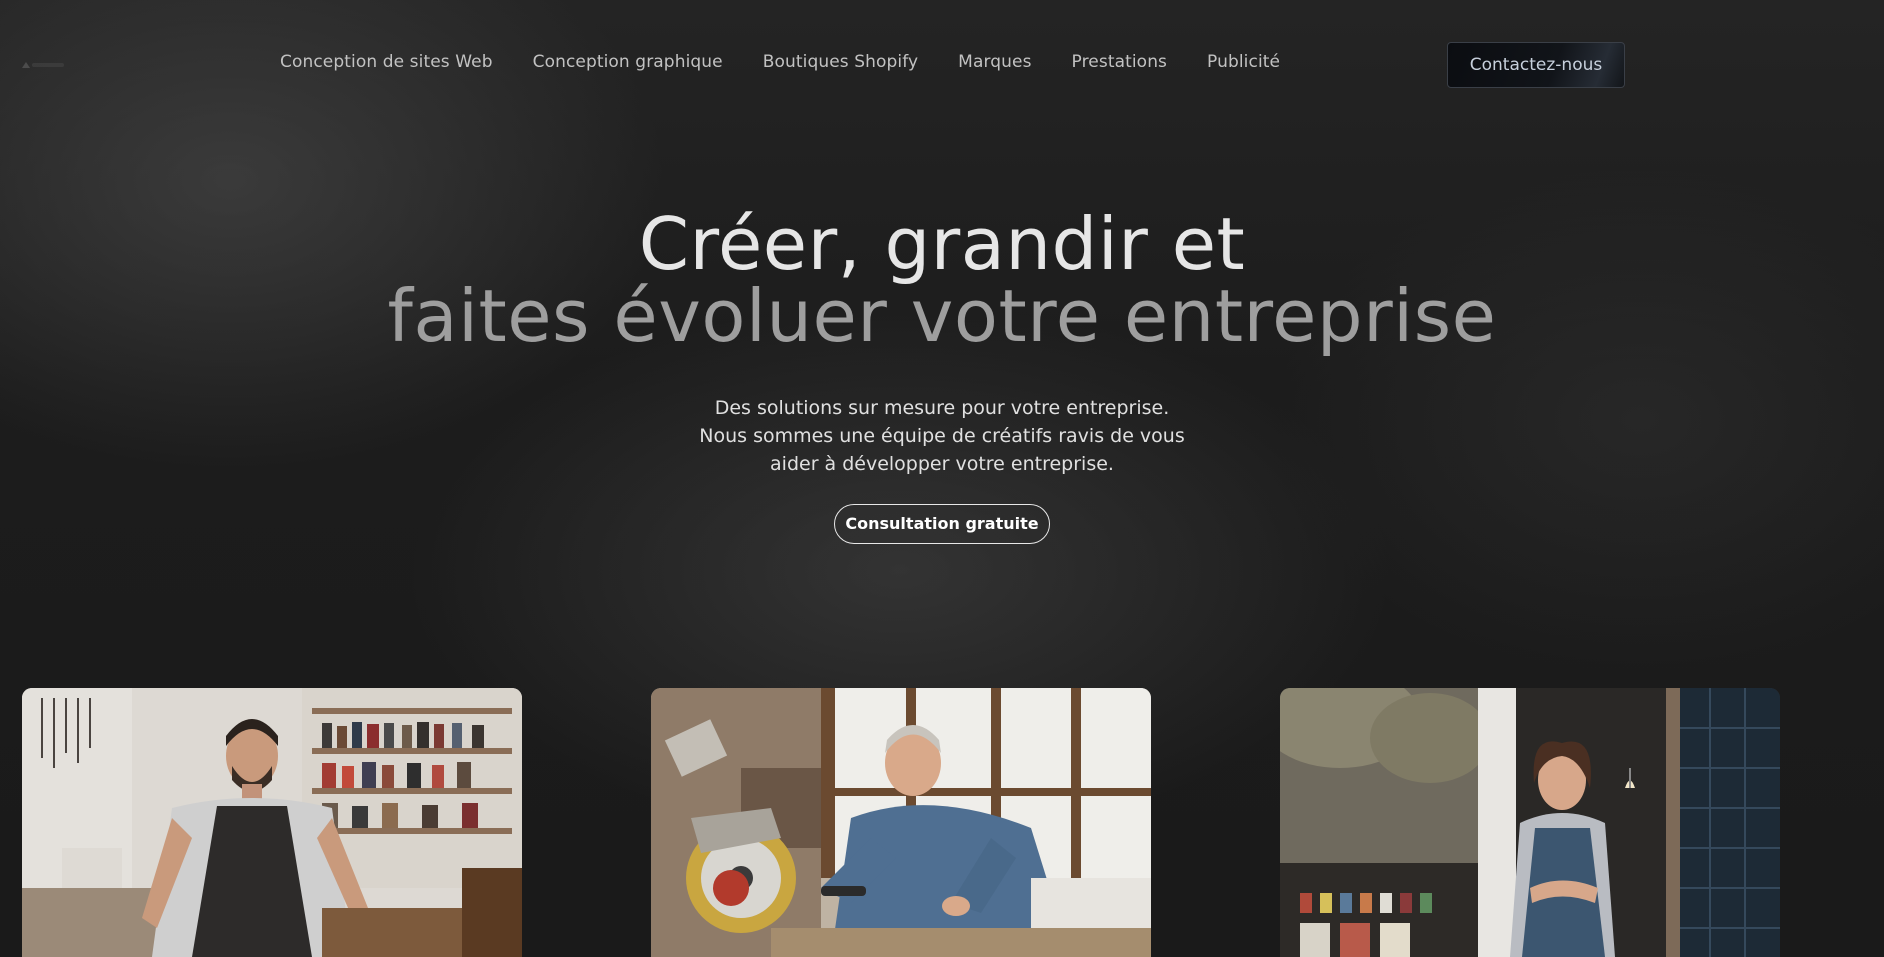 This screenshot has width=1884, height=957. What do you see at coordinates (26, 65) in the screenshot?
I see `logo-icon` at bounding box center [26, 65].